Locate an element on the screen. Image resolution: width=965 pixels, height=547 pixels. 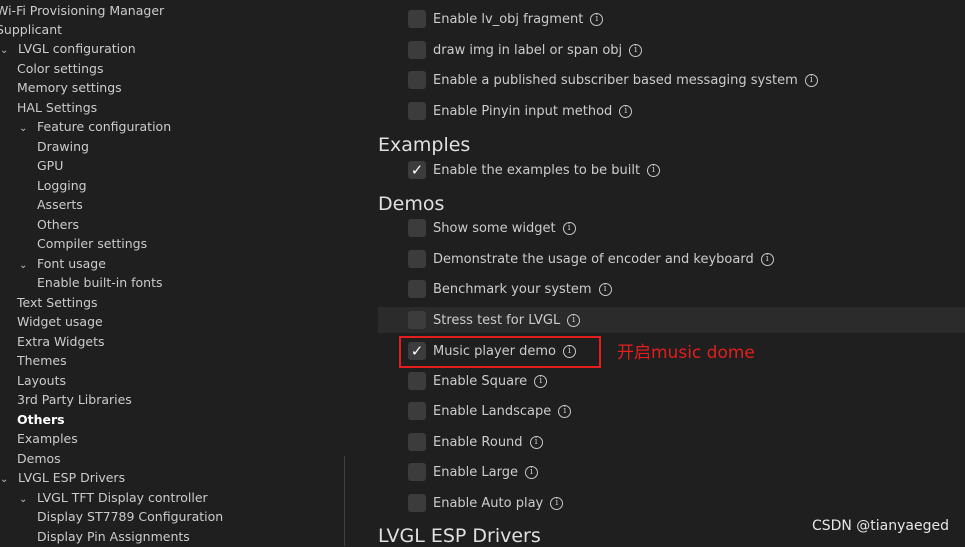
option-label: Stress test for LVGL is located at coordinates (497, 320).